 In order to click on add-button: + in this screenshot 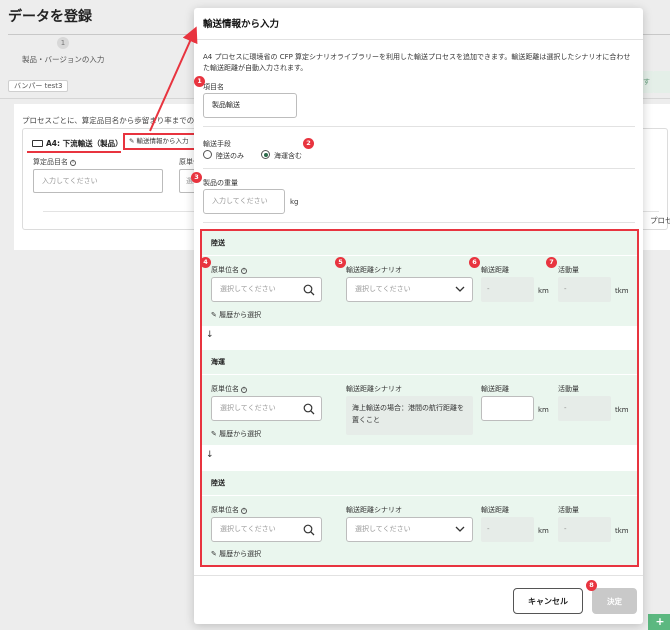, I will do `click(659, 622)`.